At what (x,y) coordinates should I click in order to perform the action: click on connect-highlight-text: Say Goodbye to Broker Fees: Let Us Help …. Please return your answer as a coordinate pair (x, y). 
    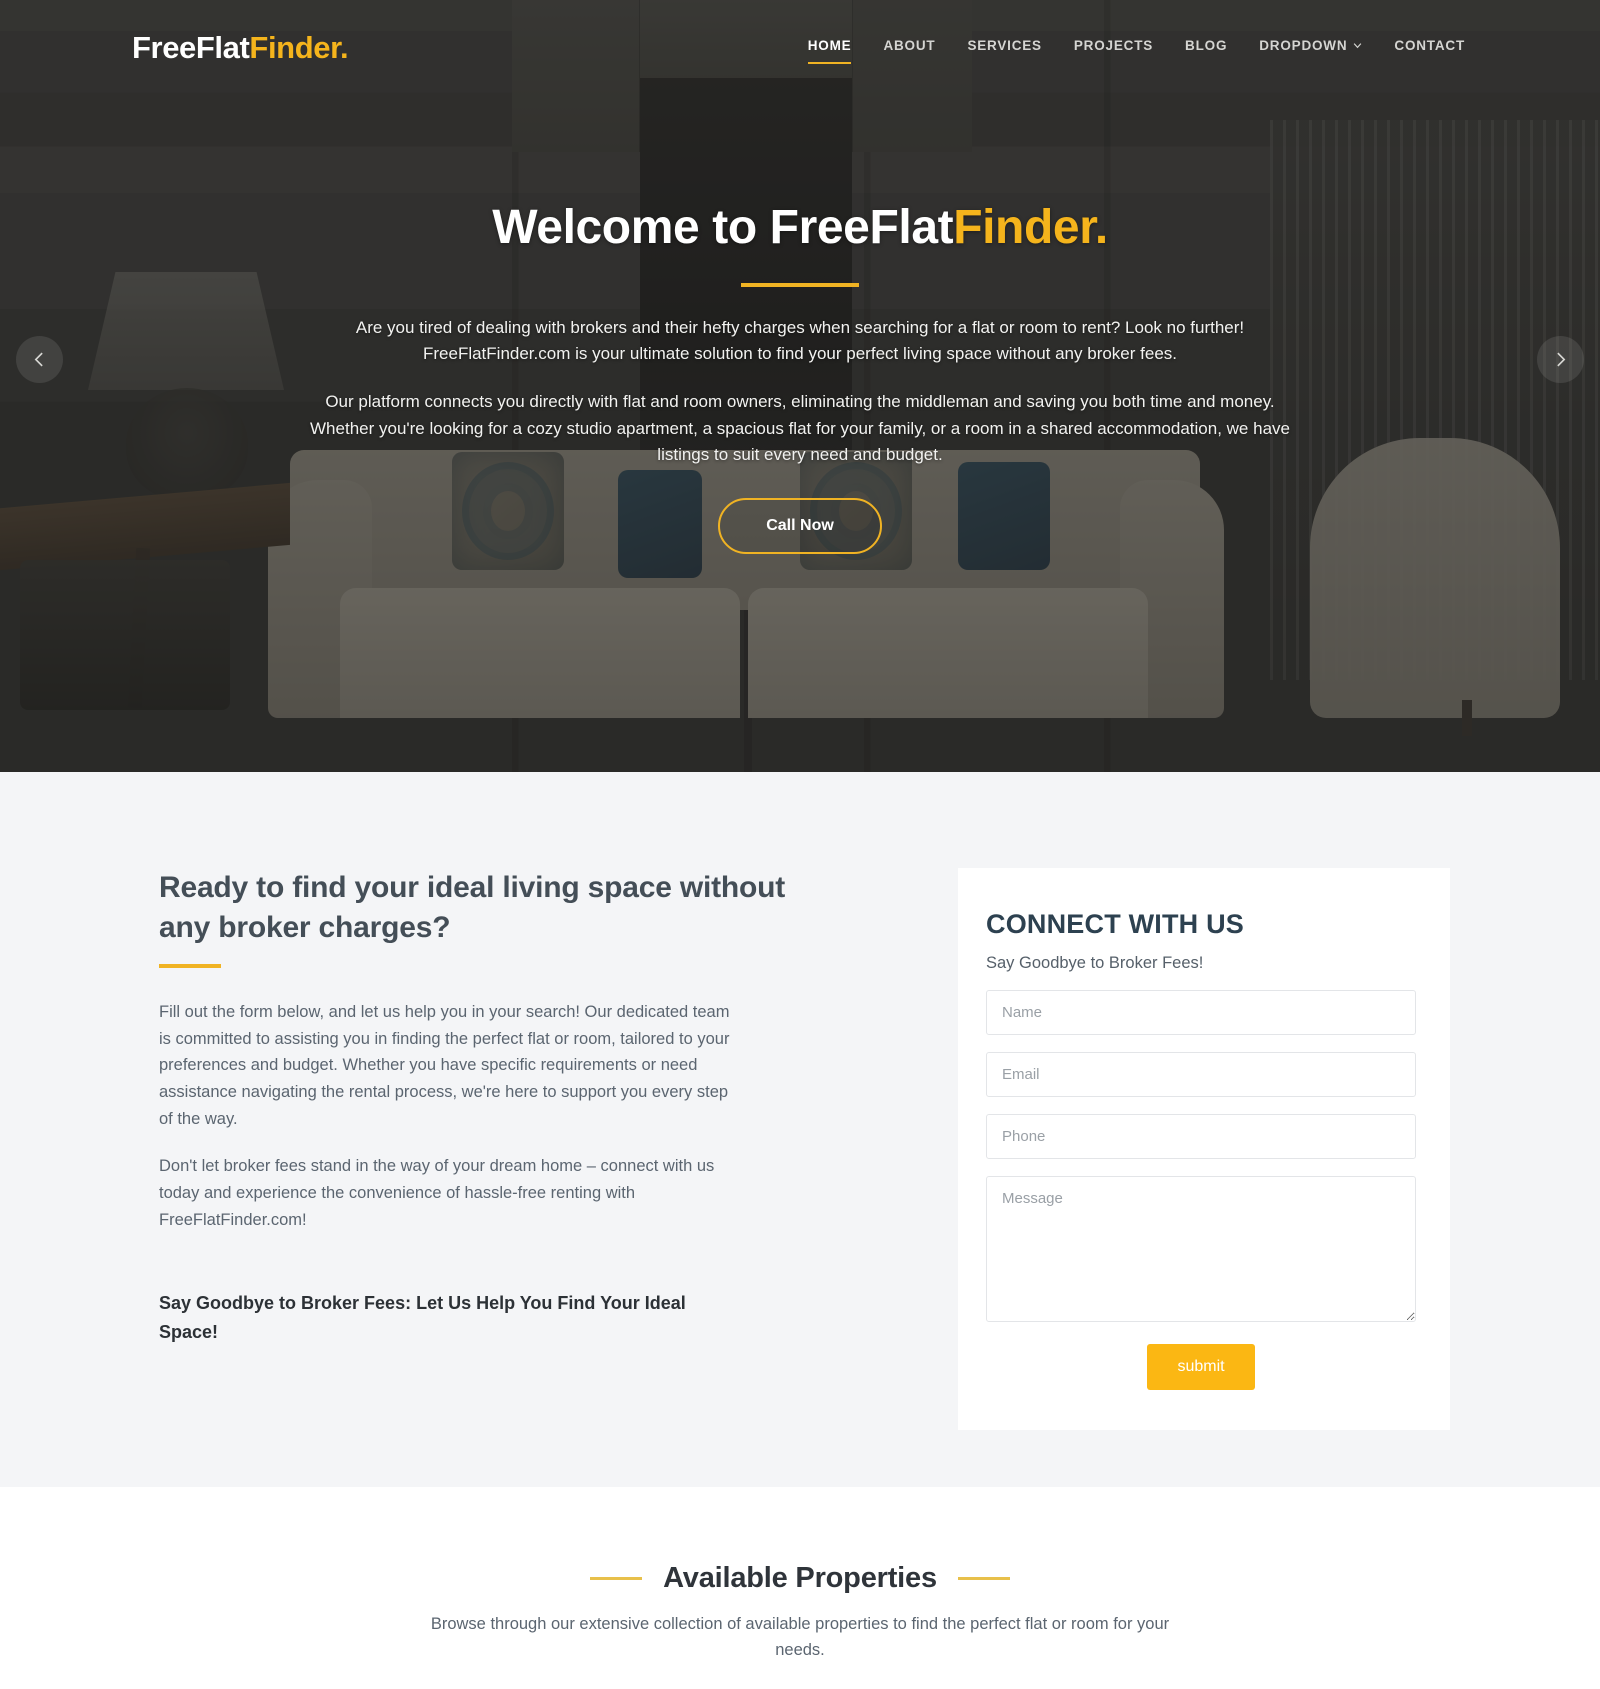
    Looking at the image, I should click on (422, 1318).